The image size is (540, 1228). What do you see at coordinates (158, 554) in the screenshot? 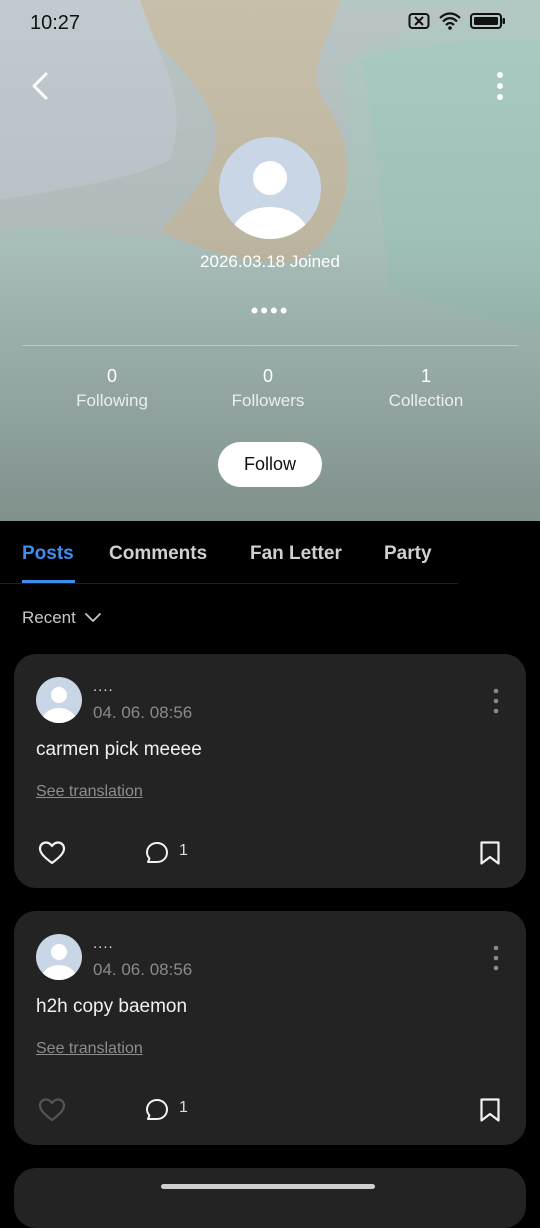
I see `tab-comments: Comments` at bounding box center [158, 554].